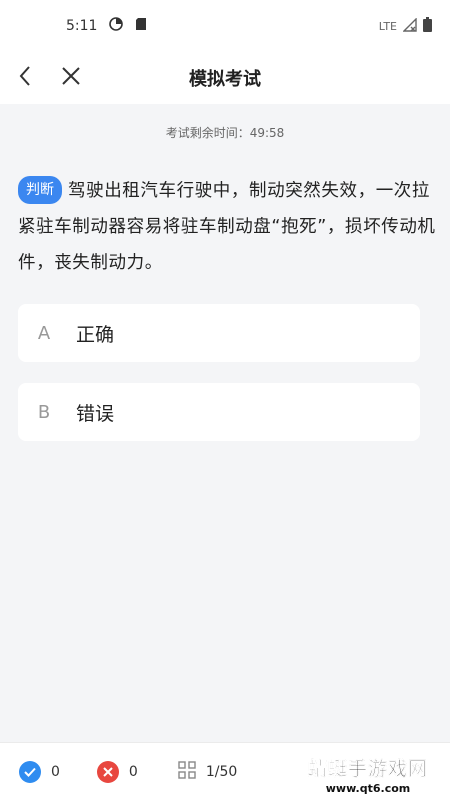 The height and width of the screenshot is (800, 450). What do you see at coordinates (219, 333) in the screenshot?
I see `option-a: A 正确` at bounding box center [219, 333].